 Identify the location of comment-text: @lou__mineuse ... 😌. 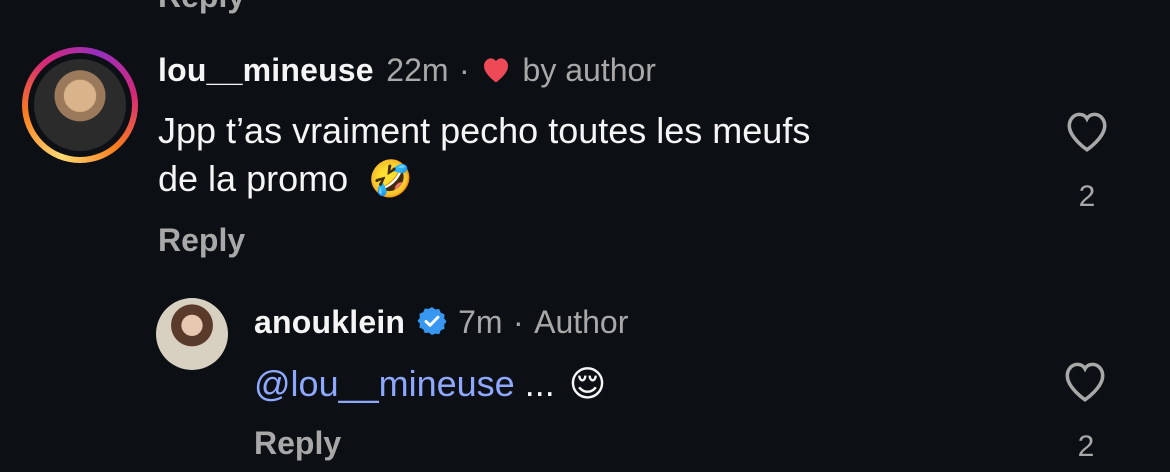
(430, 384).